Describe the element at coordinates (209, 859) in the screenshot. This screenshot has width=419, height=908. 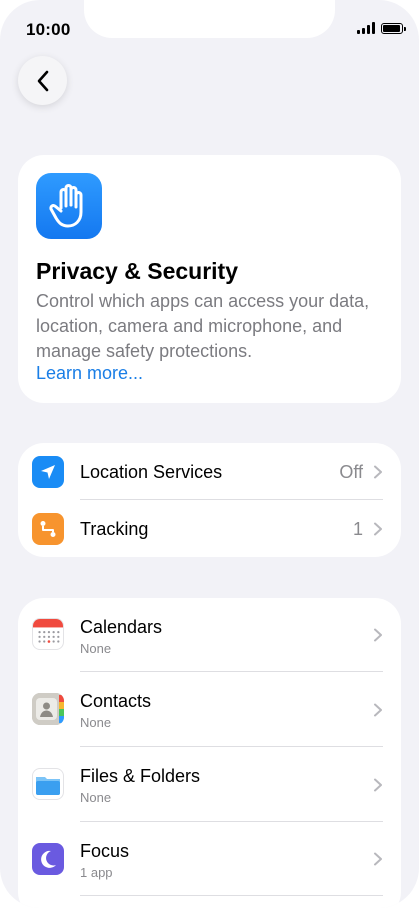
I see `focus-row: Focus 1 app` at that location.